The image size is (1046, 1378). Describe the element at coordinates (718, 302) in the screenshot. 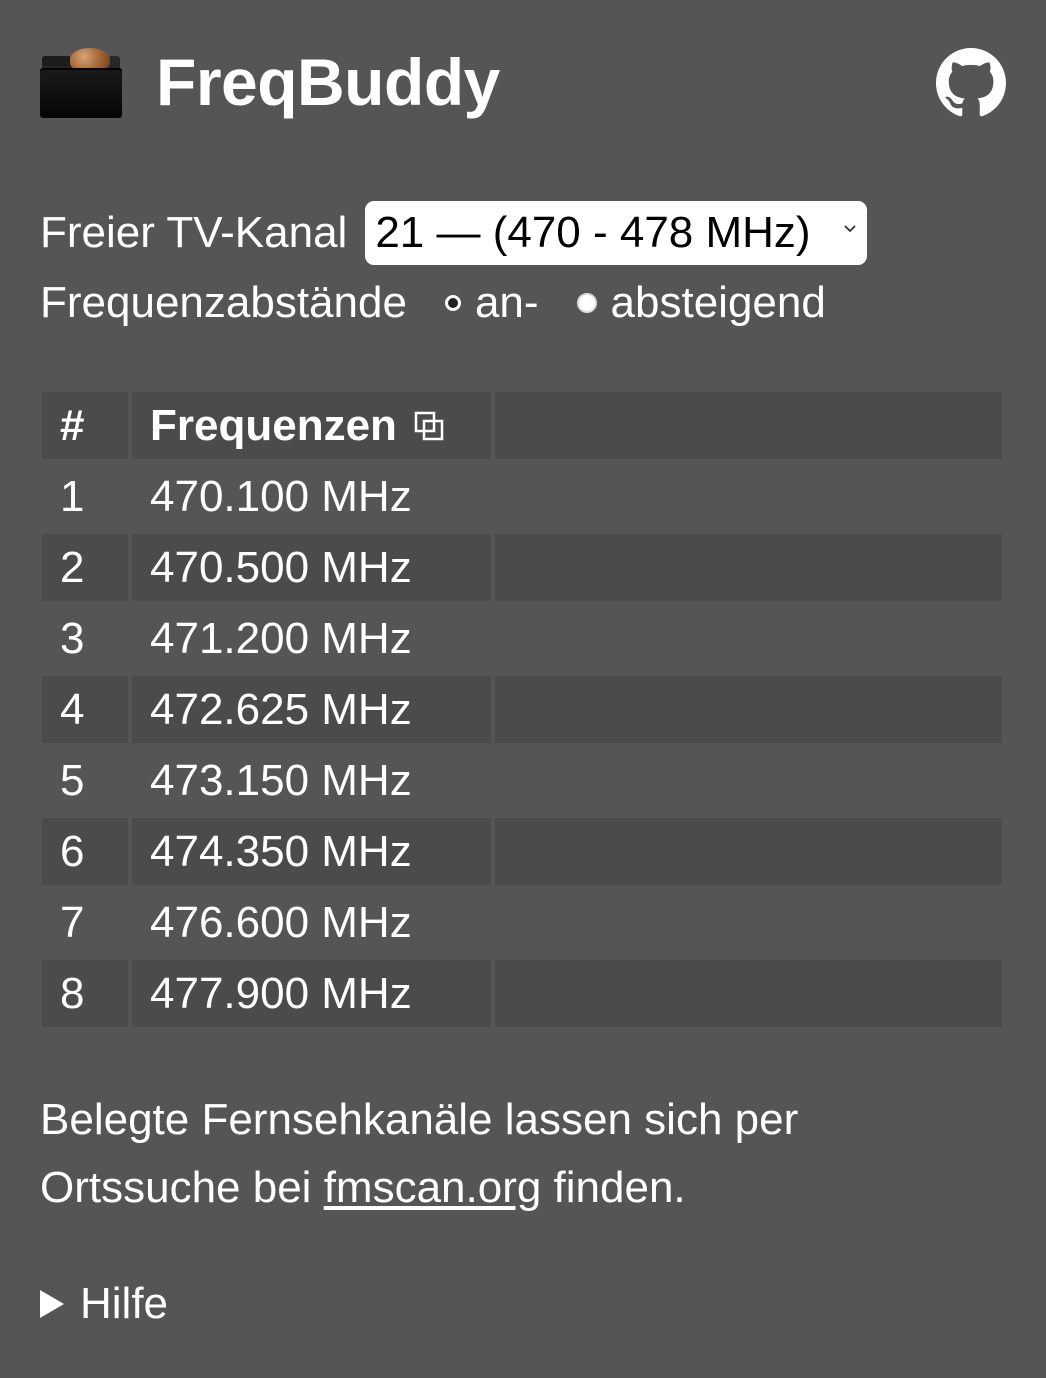

I see `order-option-descending-label: absteigend` at that location.